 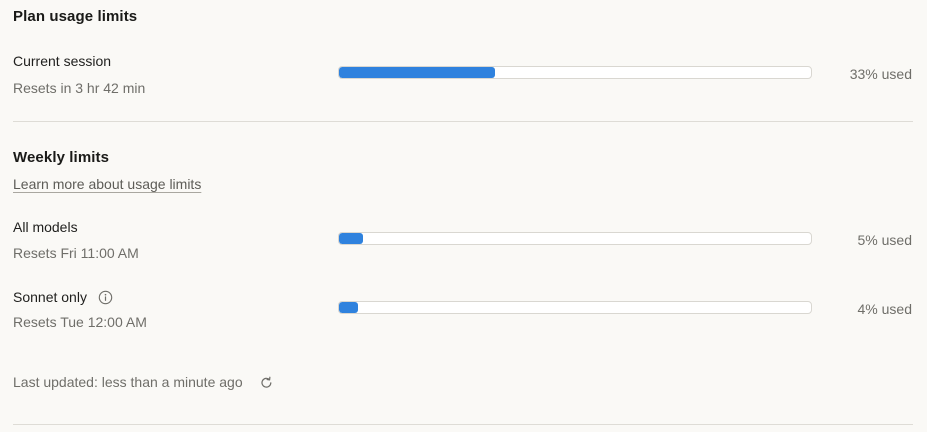 What do you see at coordinates (50, 297) in the screenshot?
I see `sonnet-only-label: Sonnet only` at bounding box center [50, 297].